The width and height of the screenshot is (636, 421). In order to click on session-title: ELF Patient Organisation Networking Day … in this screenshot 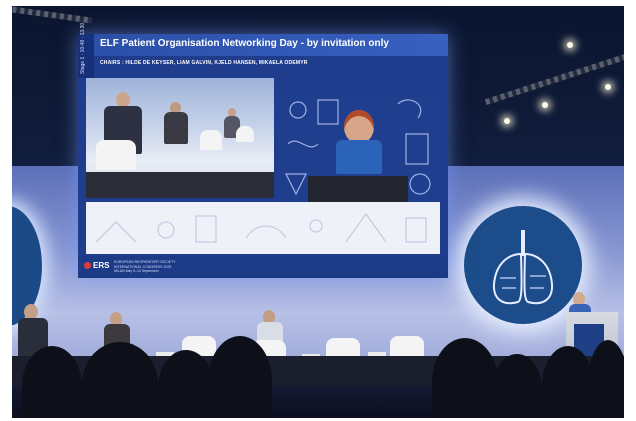, I will do `click(244, 43)`.